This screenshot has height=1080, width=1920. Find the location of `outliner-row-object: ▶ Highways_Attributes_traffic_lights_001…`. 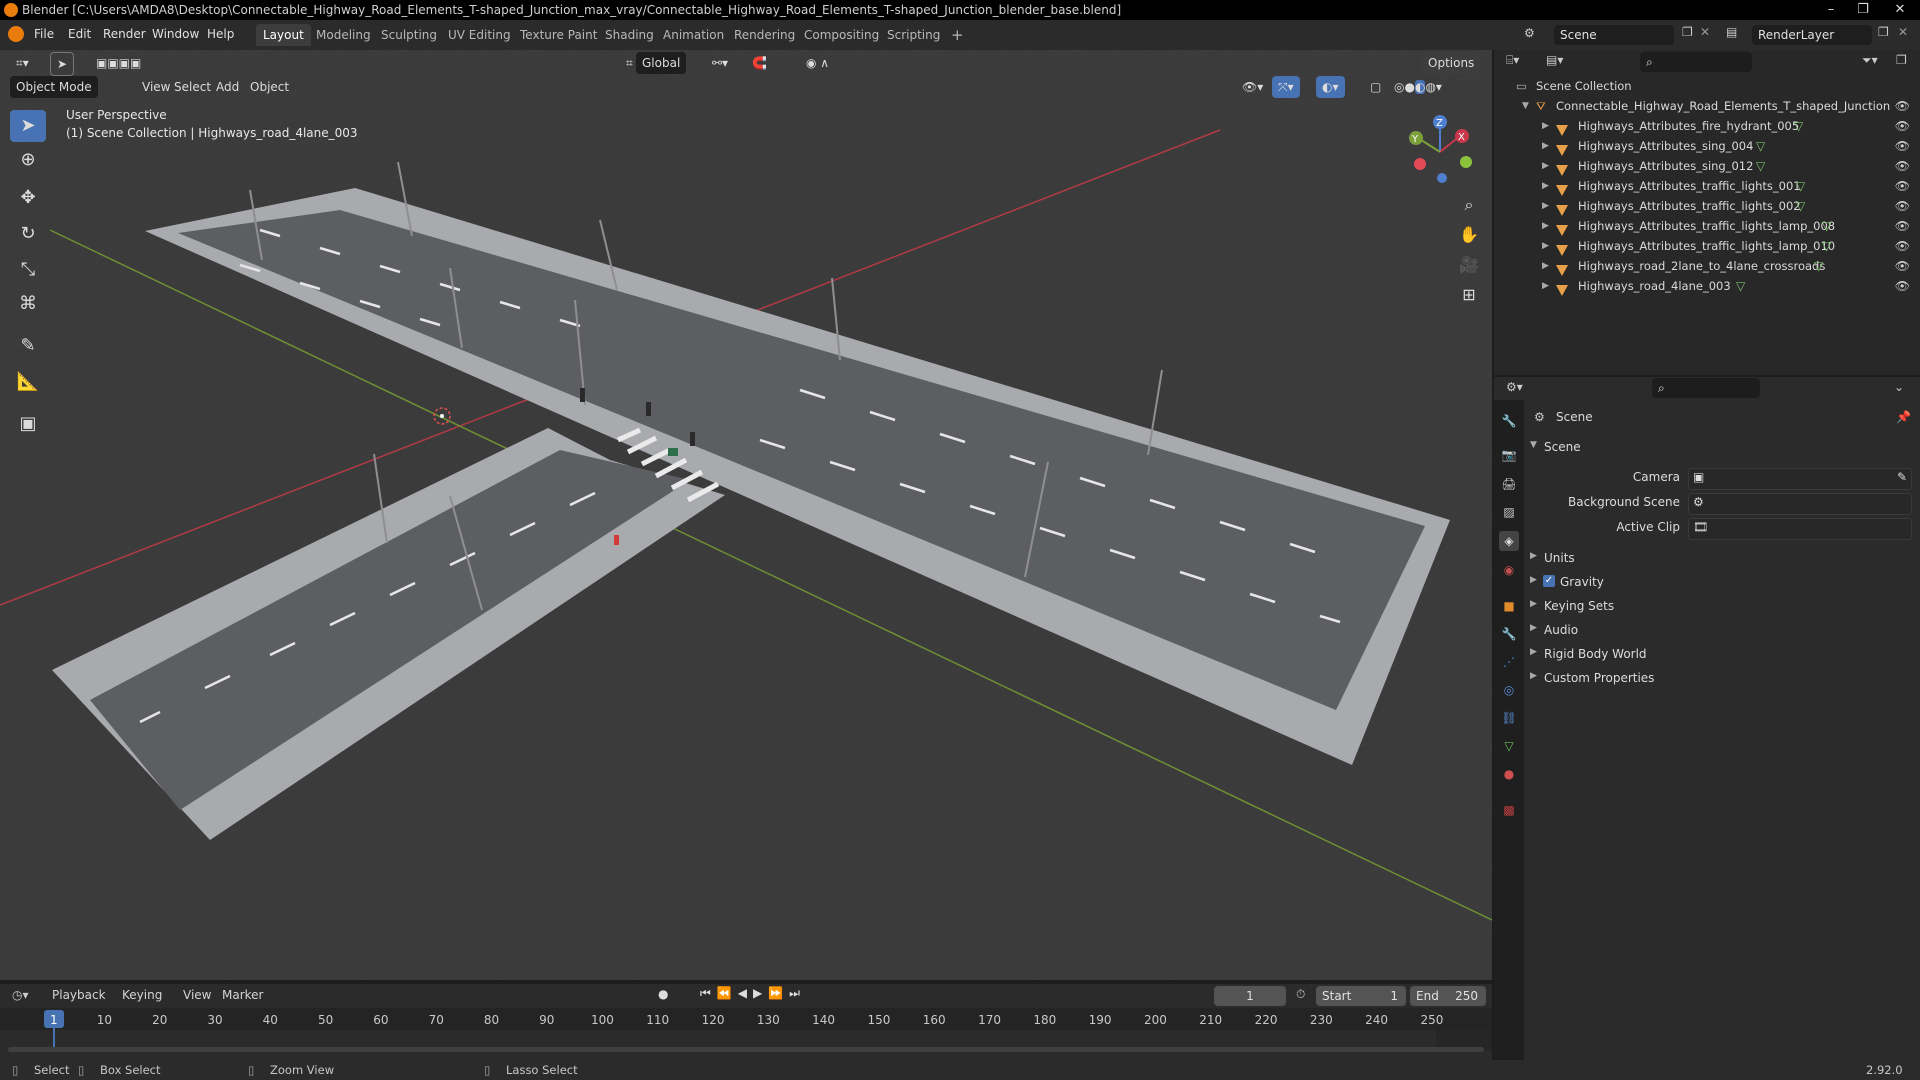

outliner-row-object: ▶ Highways_Attributes_traffic_lights_001… is located at coordinates (1707, 186).